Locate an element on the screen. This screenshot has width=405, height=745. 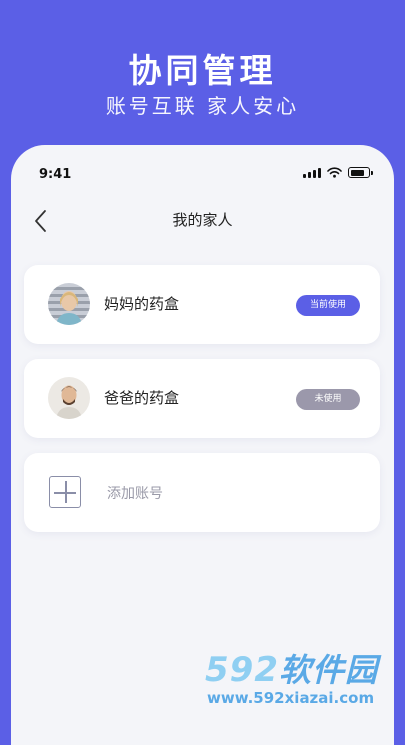
status-time: 9:41 is located at coordinates (55, 174).